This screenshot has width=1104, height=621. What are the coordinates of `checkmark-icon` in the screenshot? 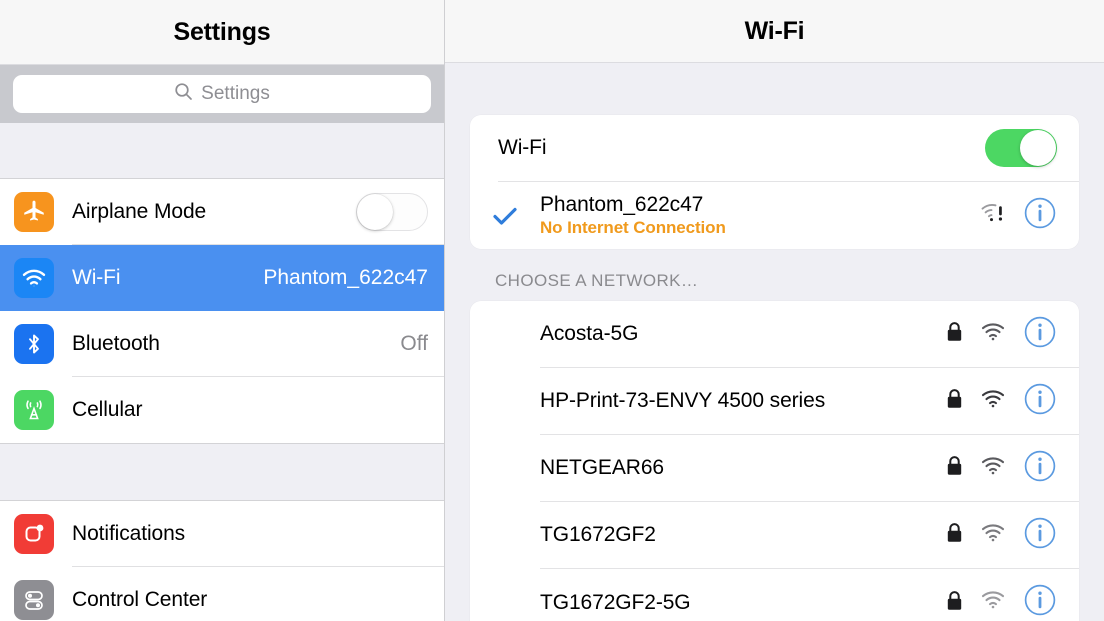 It's located at (516, 216).